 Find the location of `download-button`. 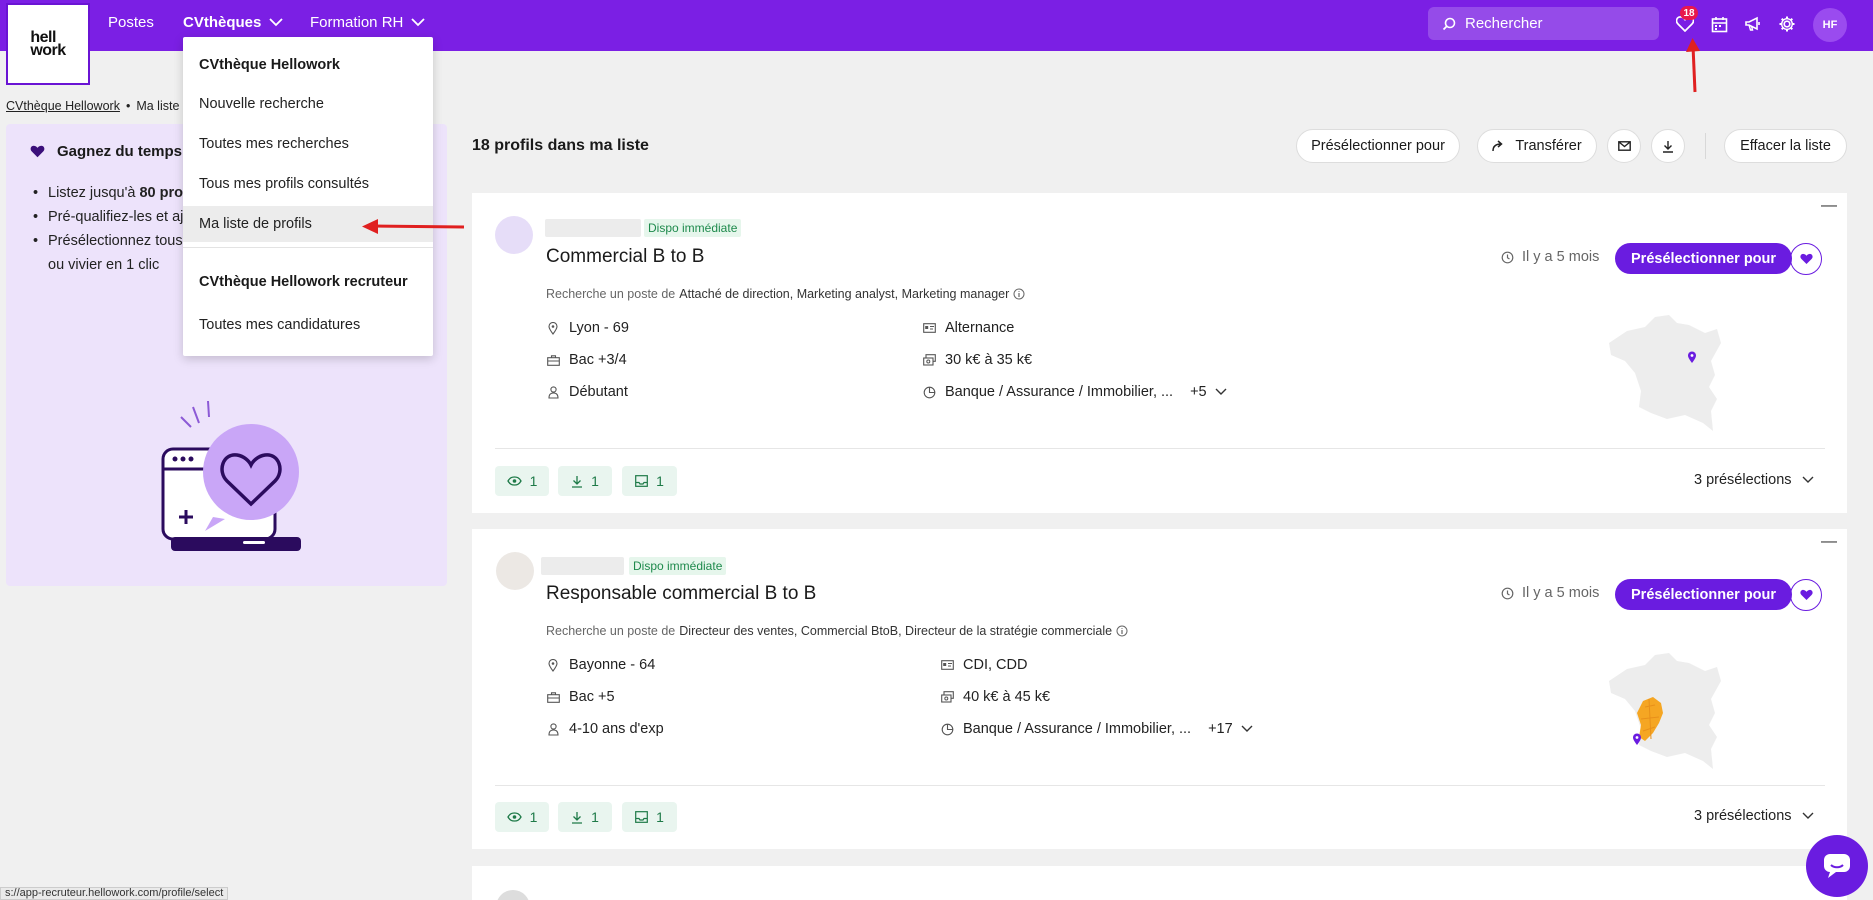

download-button is located at coordinates (1668, 146).